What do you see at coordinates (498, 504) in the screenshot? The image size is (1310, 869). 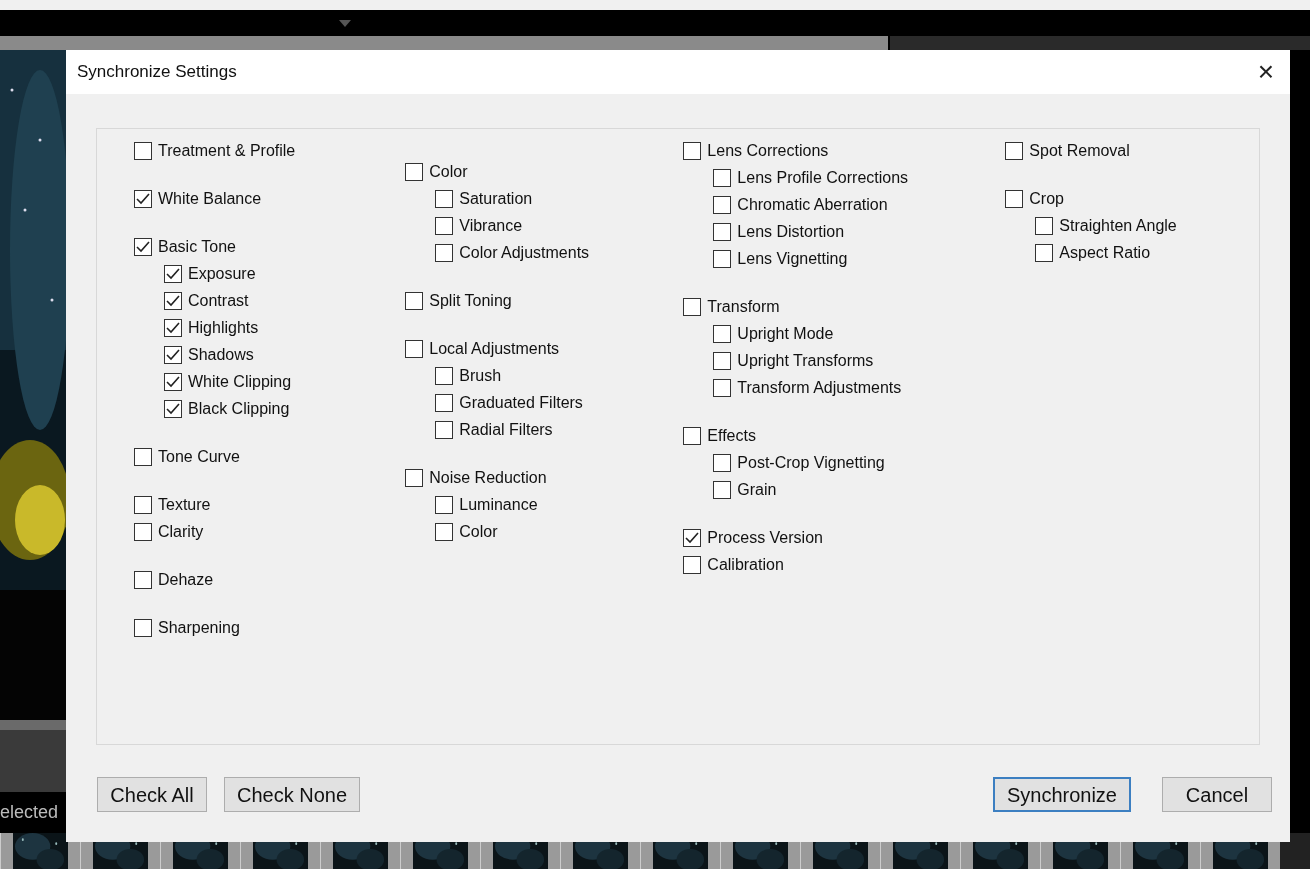 I see `checkbox-label: Luminance` at bounding box center [498, 504].